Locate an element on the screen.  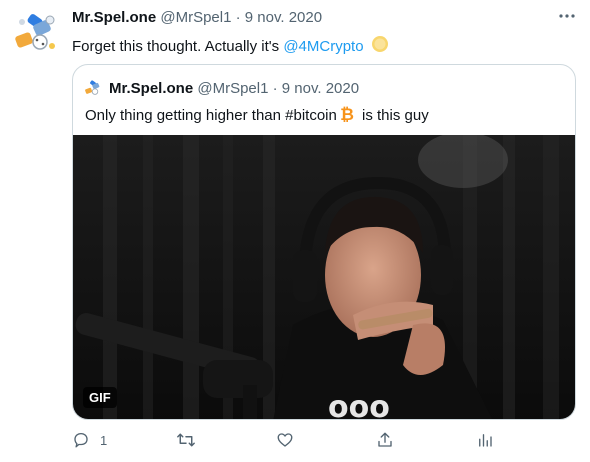
share-icon is located at coordinates (385, 440).